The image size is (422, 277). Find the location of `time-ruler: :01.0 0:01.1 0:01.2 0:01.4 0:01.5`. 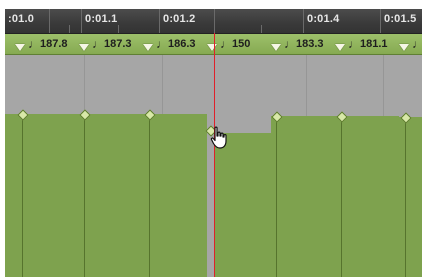

time-ruler: :01.0 0:01.1 0:01.2 0:01.4 0:01.5 is located at coordinates (213, 21).